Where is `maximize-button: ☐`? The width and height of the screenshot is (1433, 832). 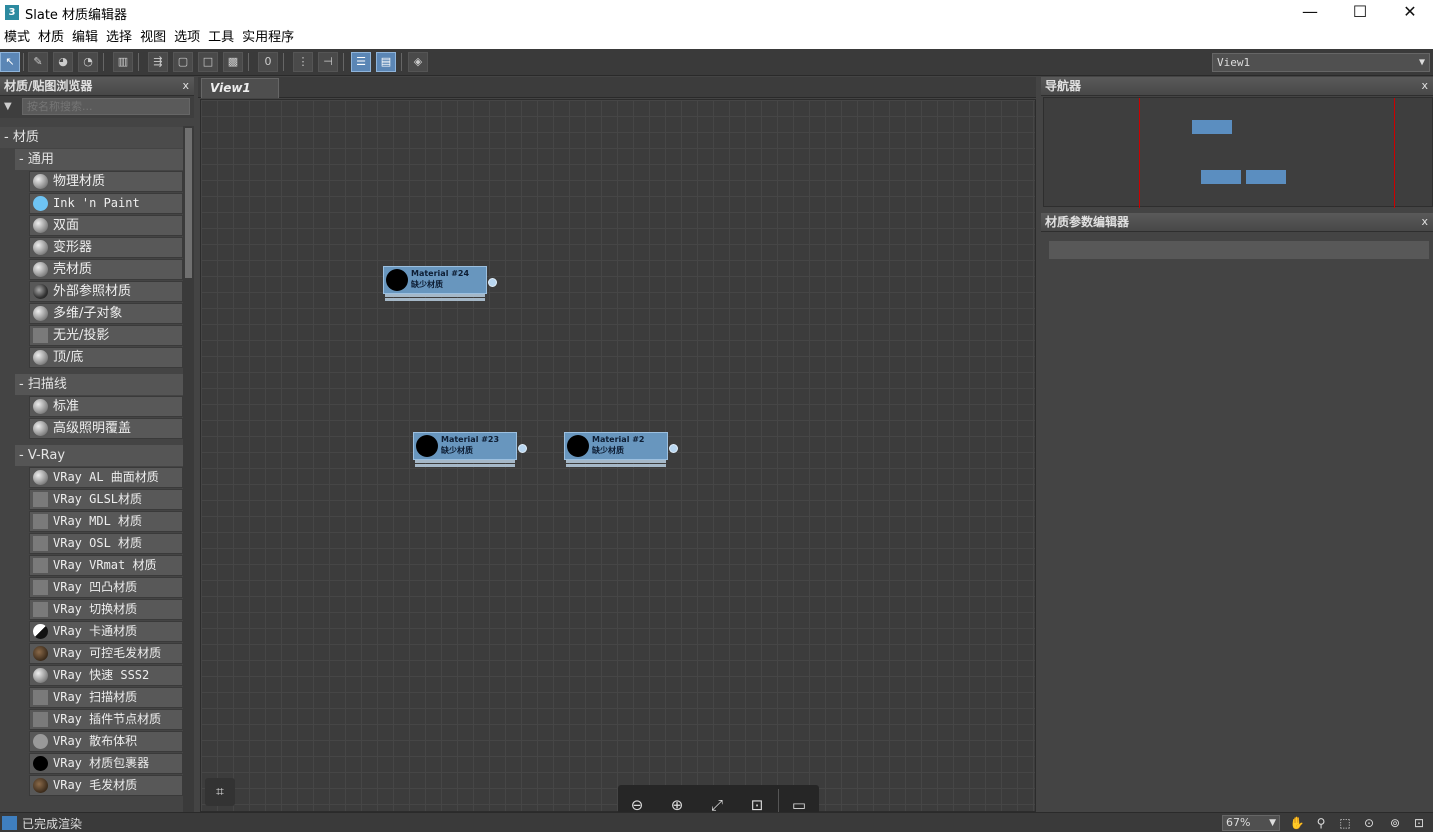 maximize-button: ☐ is located at coordinates (1360, 13).